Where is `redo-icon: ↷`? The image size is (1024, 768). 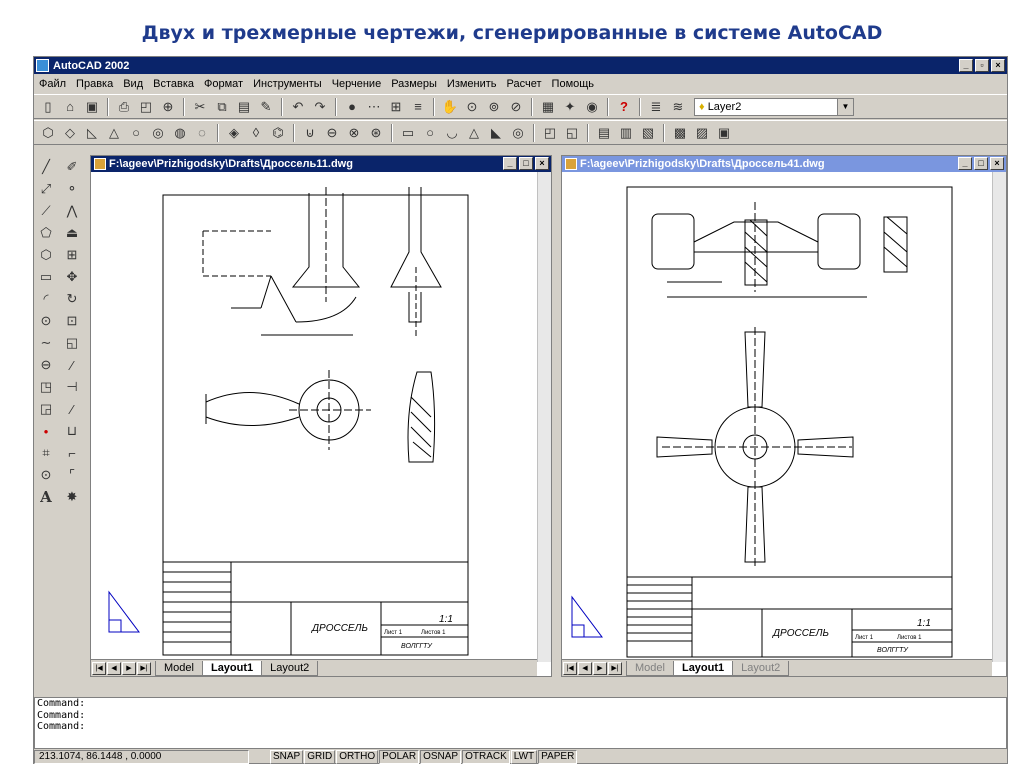 redo-icon: ↷ is located at coordinates (320, 107).